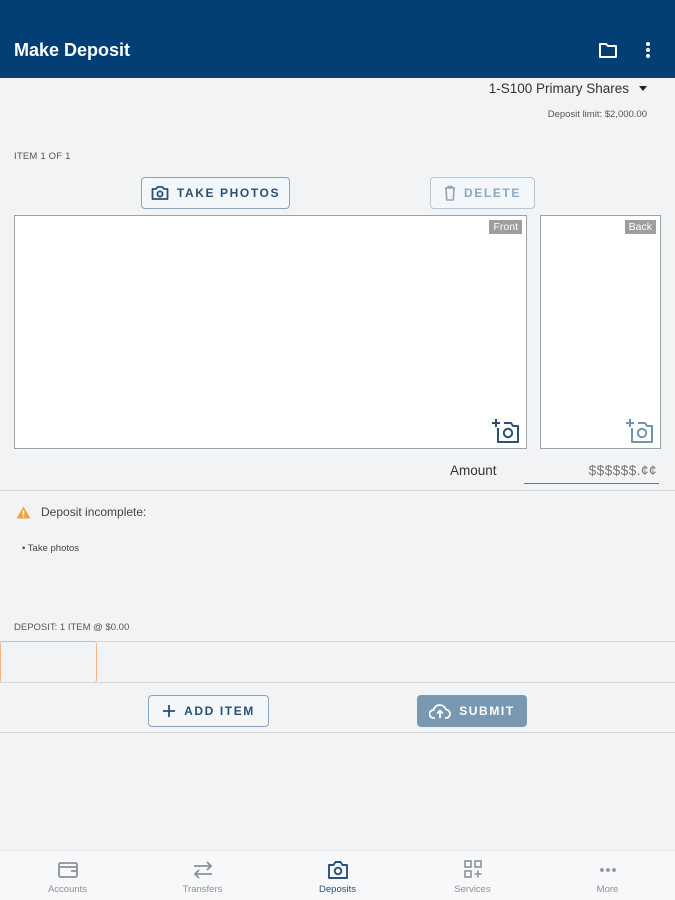 This screenshot has height=900, width=675. Describe the element at coordinates (473, 470) in the screenshot. I see `amount-label: Amount` at that location.